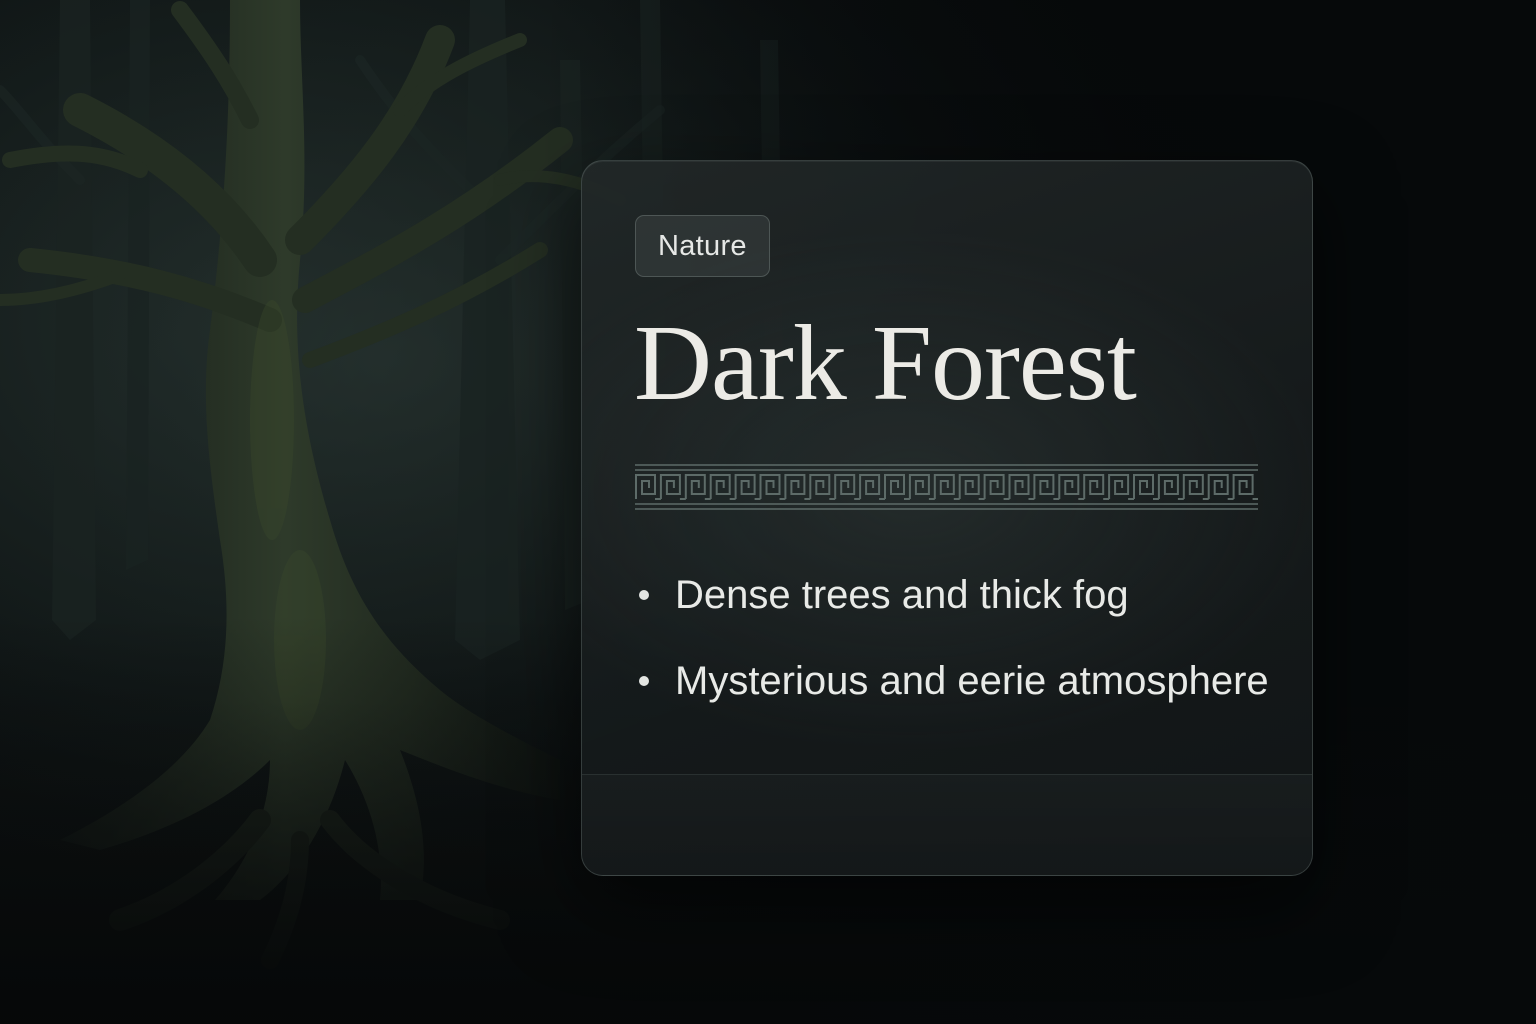 This screenshot has width=1536, height=1024. I want to click on list-item: Dense trees and thick fog, so click(954, 595).